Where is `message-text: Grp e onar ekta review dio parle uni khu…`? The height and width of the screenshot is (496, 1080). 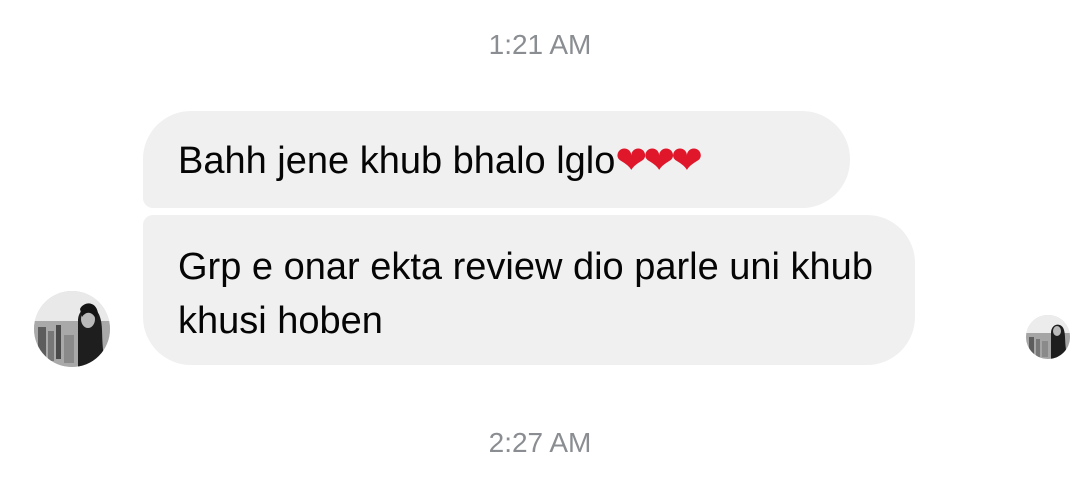
message-text: Grp e onar ekta review dio parle uni khu… is located at coordinates (525, 294).